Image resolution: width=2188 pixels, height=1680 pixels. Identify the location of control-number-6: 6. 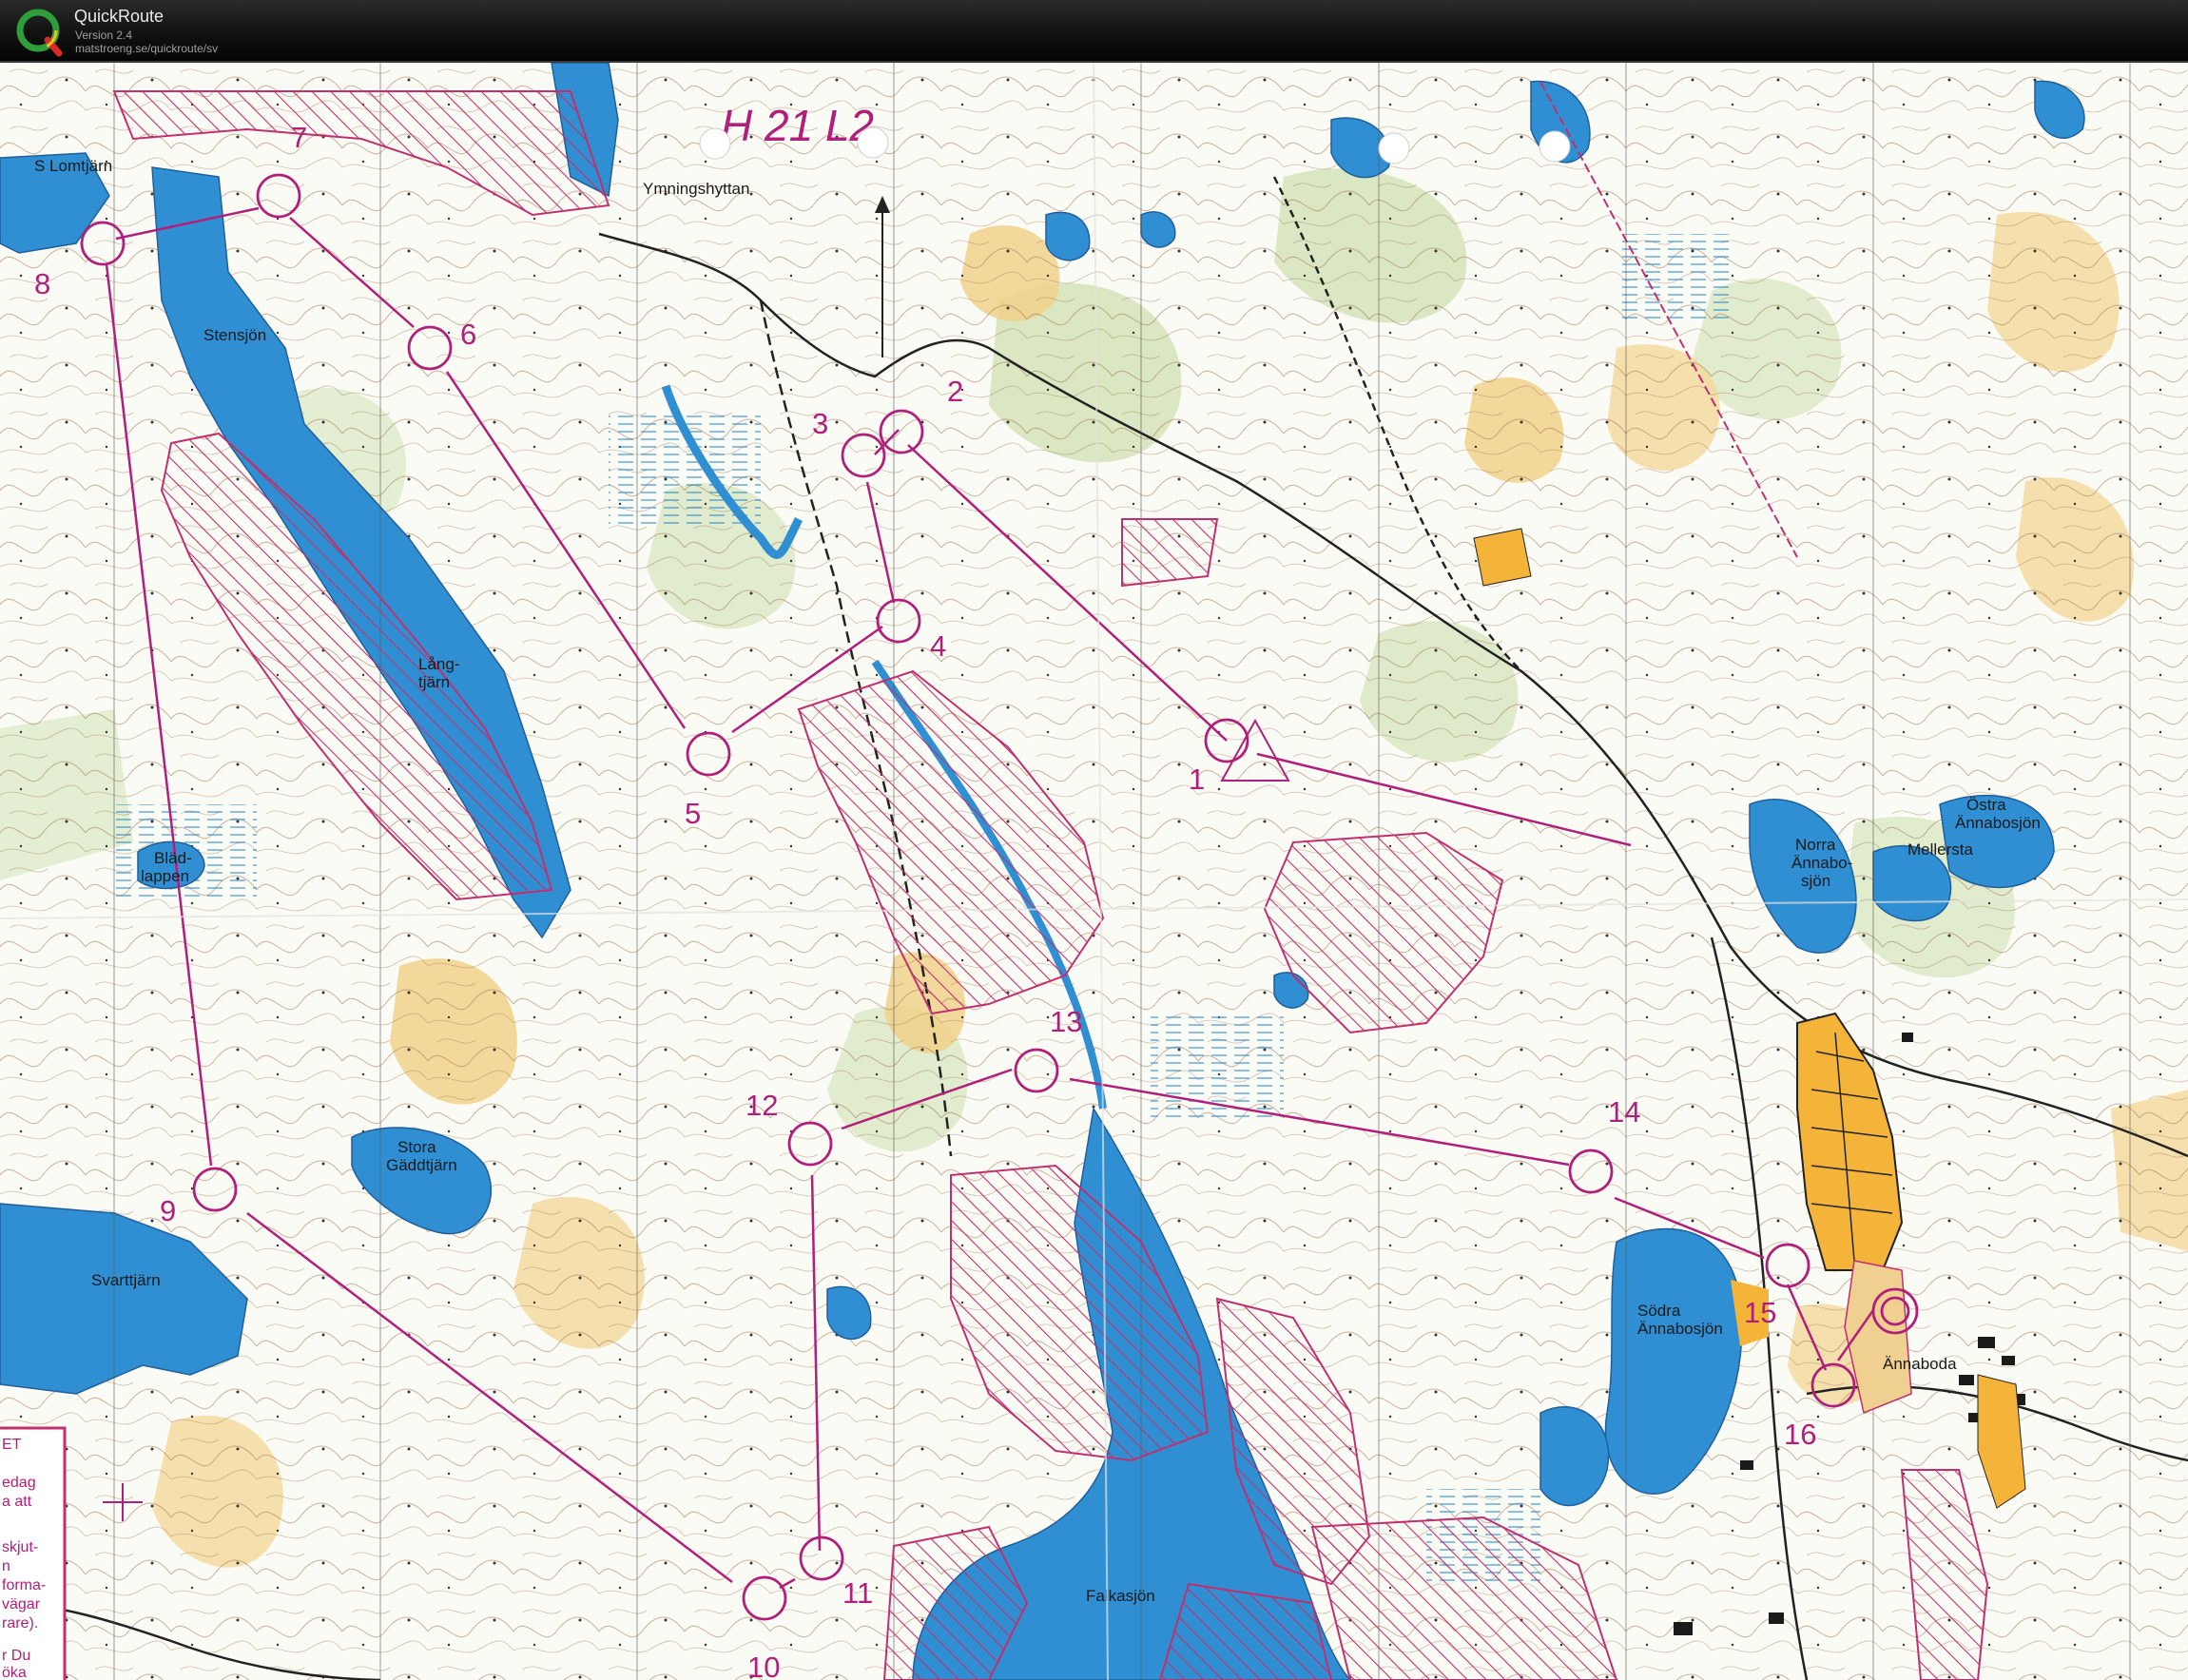
(468, 334).